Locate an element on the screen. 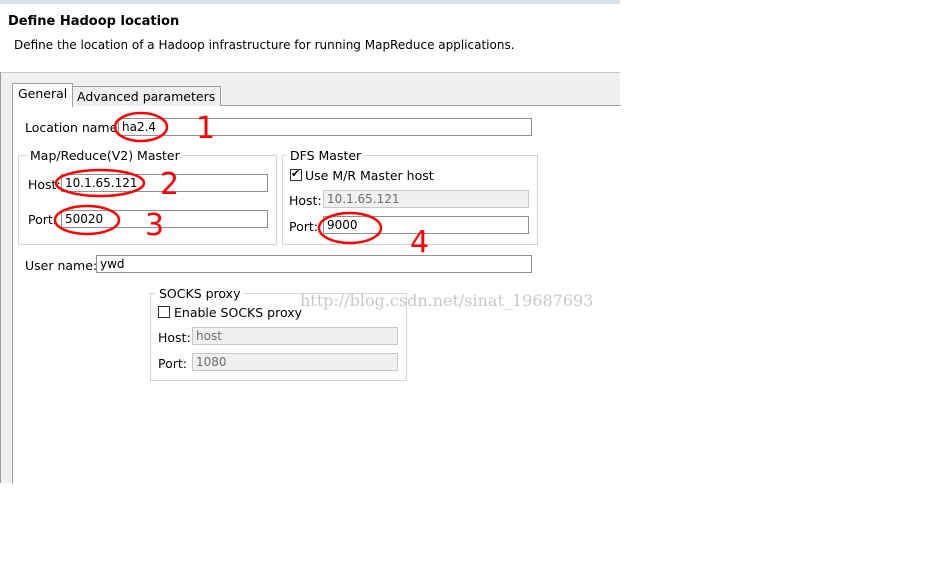  mr-host-input is located at coordinates (164, 183).